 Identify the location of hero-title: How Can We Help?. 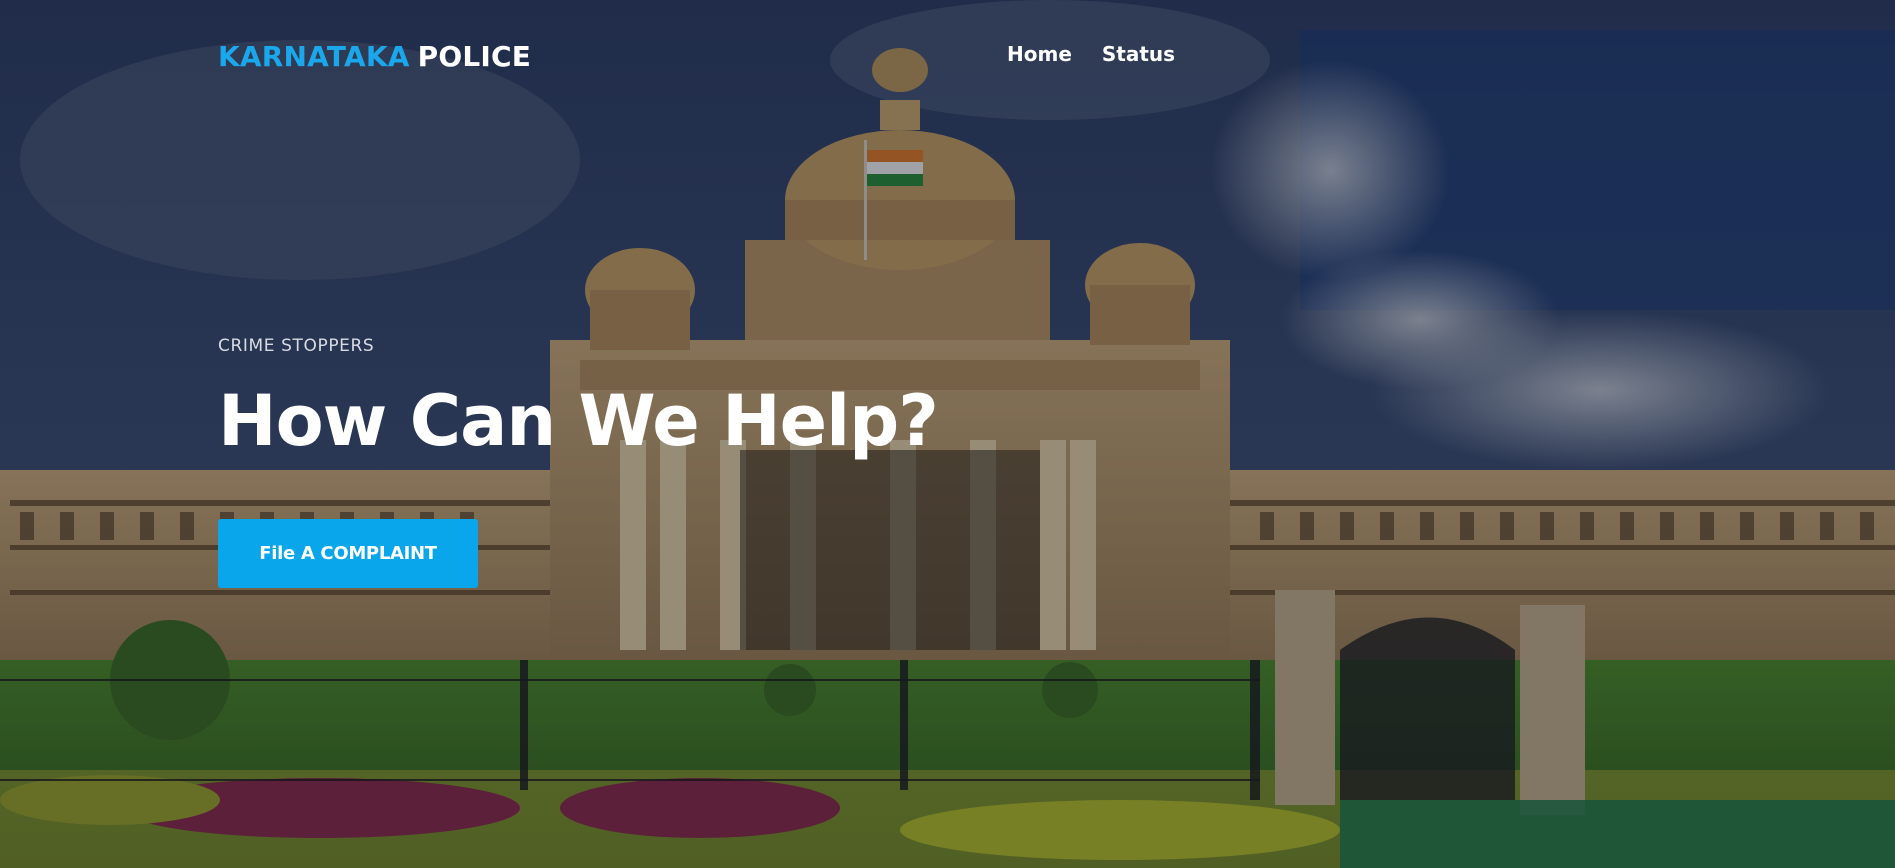
(578, 421).